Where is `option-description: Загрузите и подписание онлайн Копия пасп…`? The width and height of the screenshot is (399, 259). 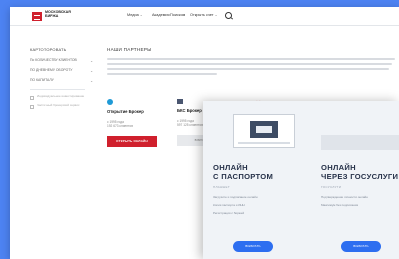
option-description: Загрузите и подписание онлайн Копия пасп… is located at coordinates (235, 205).